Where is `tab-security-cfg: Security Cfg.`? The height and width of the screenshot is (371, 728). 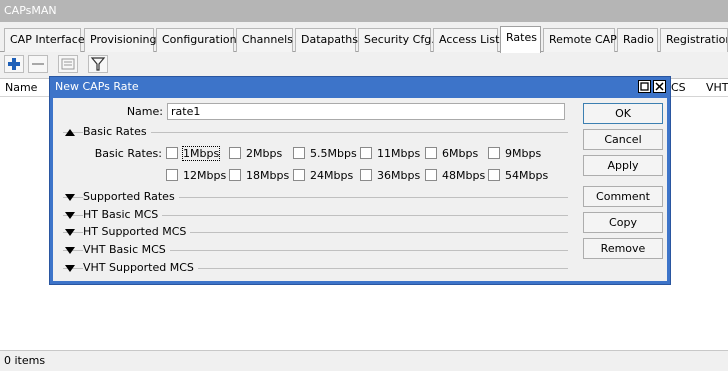 tab-security-cfg: Security Cfg. is located at coordinates (396, 40).